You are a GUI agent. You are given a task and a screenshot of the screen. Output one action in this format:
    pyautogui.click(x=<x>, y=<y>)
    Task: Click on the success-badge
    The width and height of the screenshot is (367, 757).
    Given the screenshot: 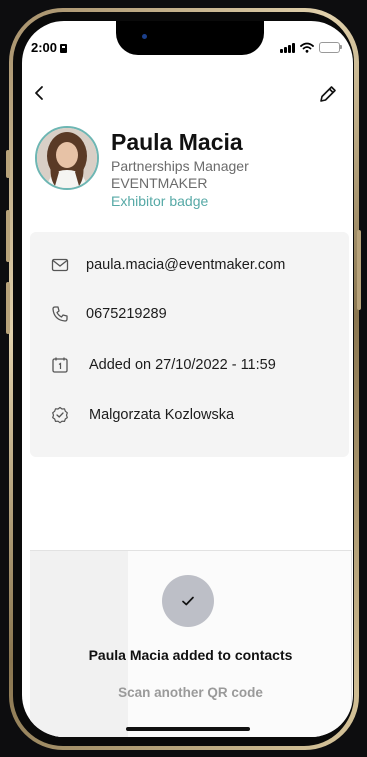 What is the action you would take?
    pyautogui.click(x=188, y=601)
    